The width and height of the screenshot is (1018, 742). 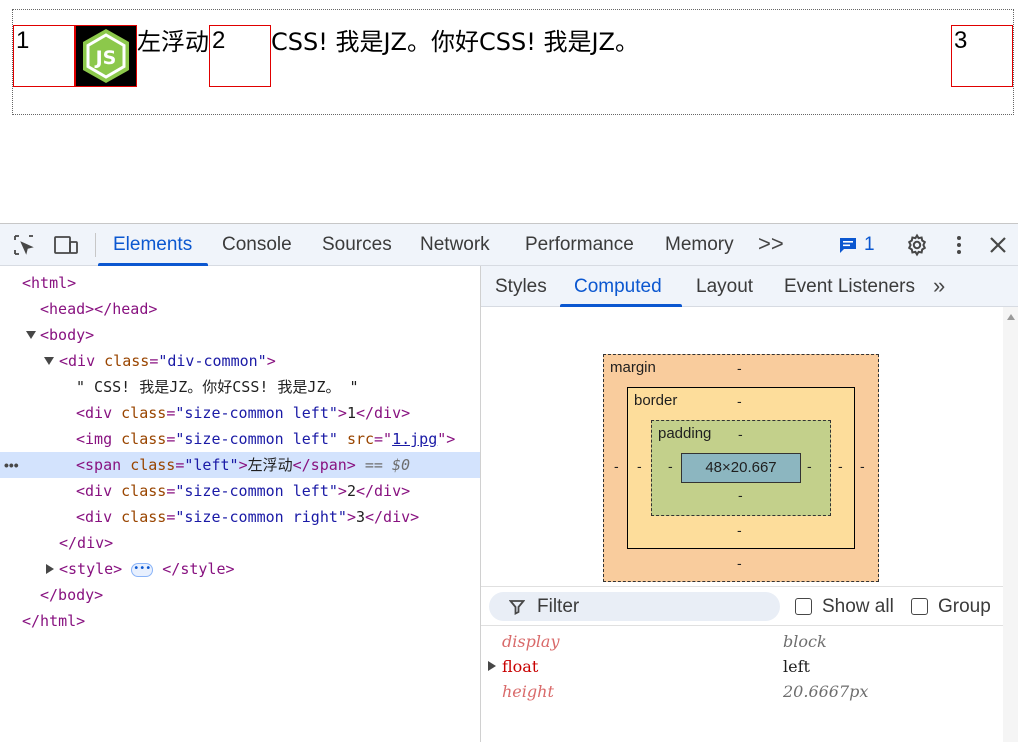 I want to click on group-label: Group, so click(x=964, y=607).